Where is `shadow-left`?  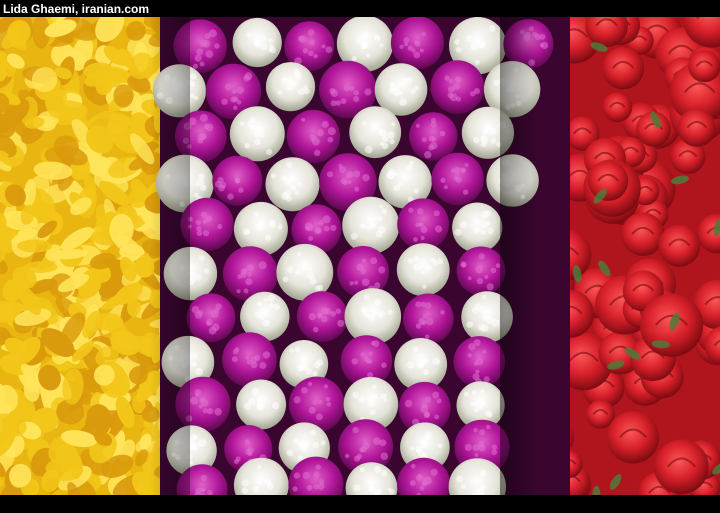
shadow-left is located at coordinates (170, 256).